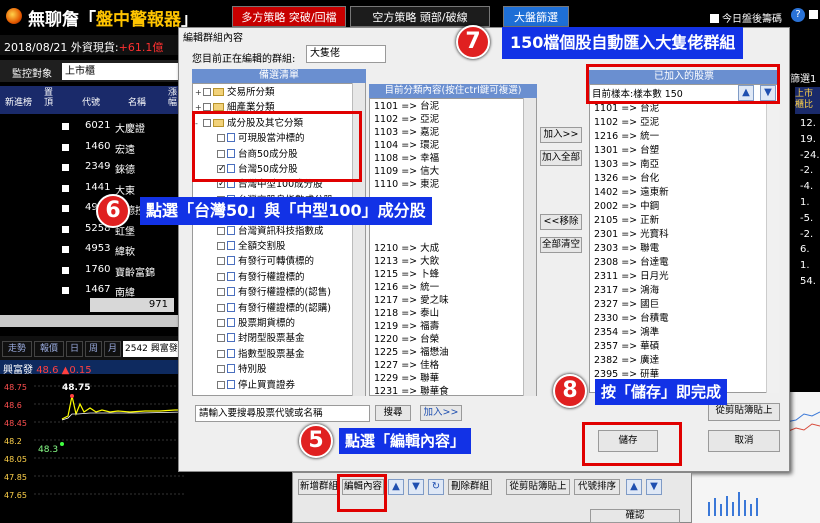  What do you see at coordinates (265, 262) in the screenshot?
I see `tree-item: 有發行可轉債標的` at bounding box center [265, 262].